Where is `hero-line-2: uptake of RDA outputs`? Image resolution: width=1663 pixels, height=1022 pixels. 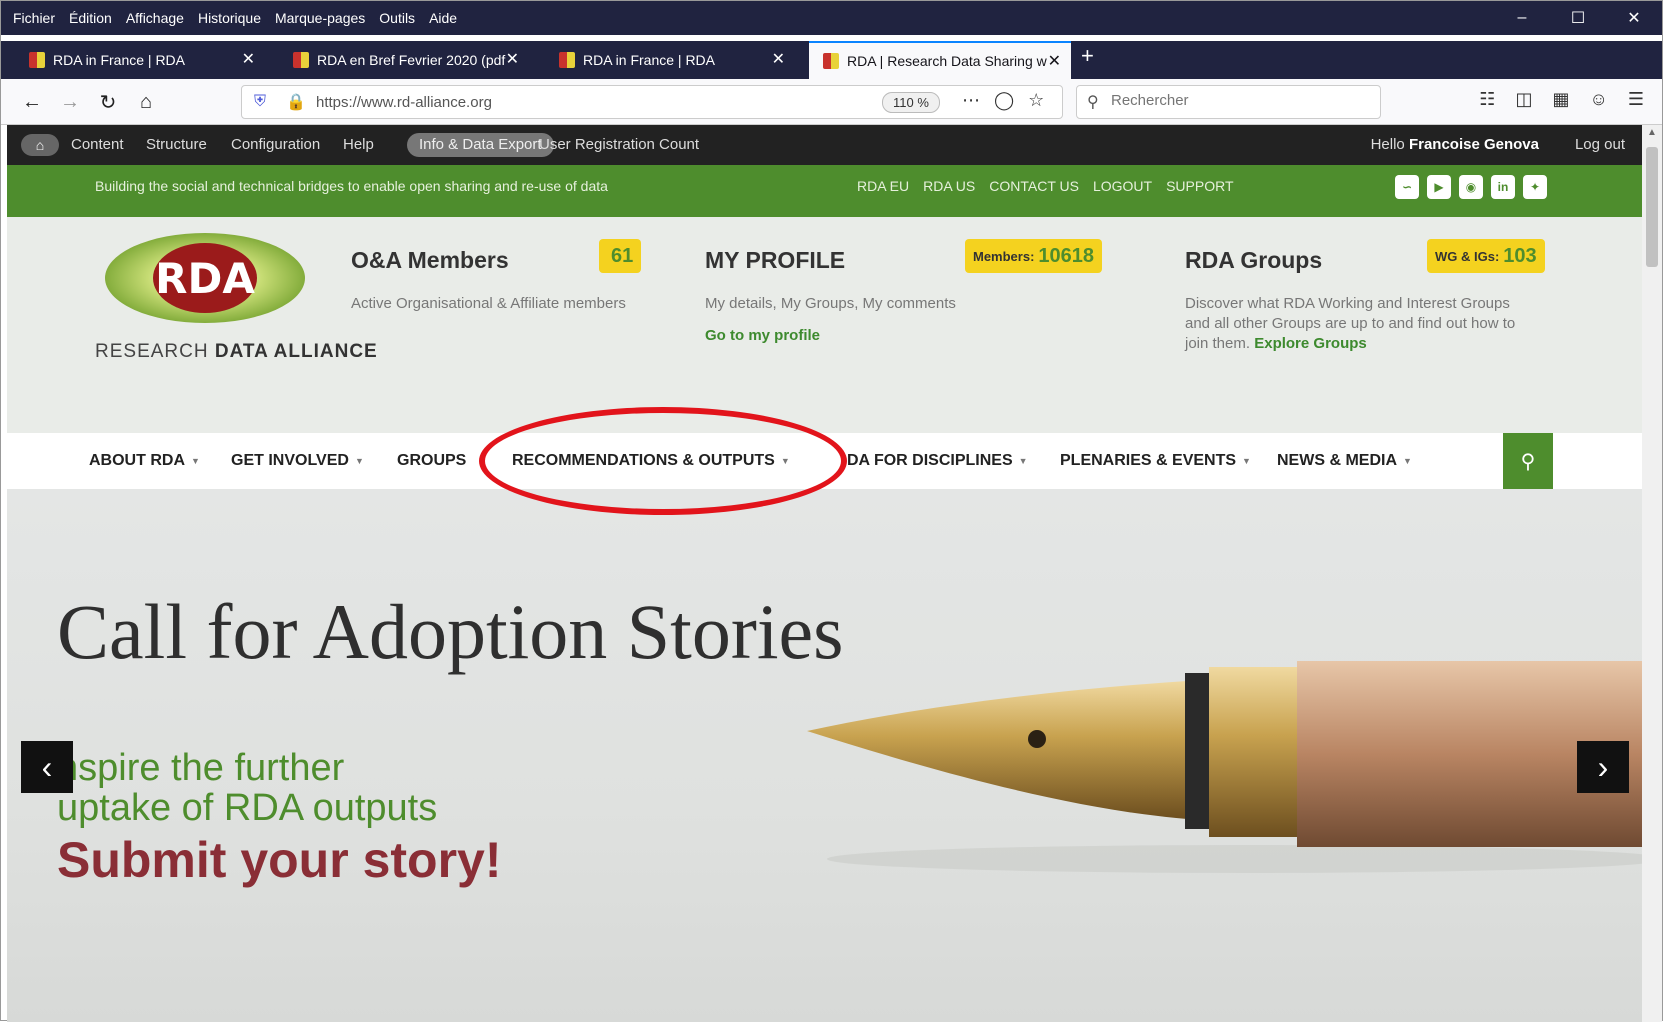
hero-line-2: uptake of RDA outputs is located at coordinates (247, 808).